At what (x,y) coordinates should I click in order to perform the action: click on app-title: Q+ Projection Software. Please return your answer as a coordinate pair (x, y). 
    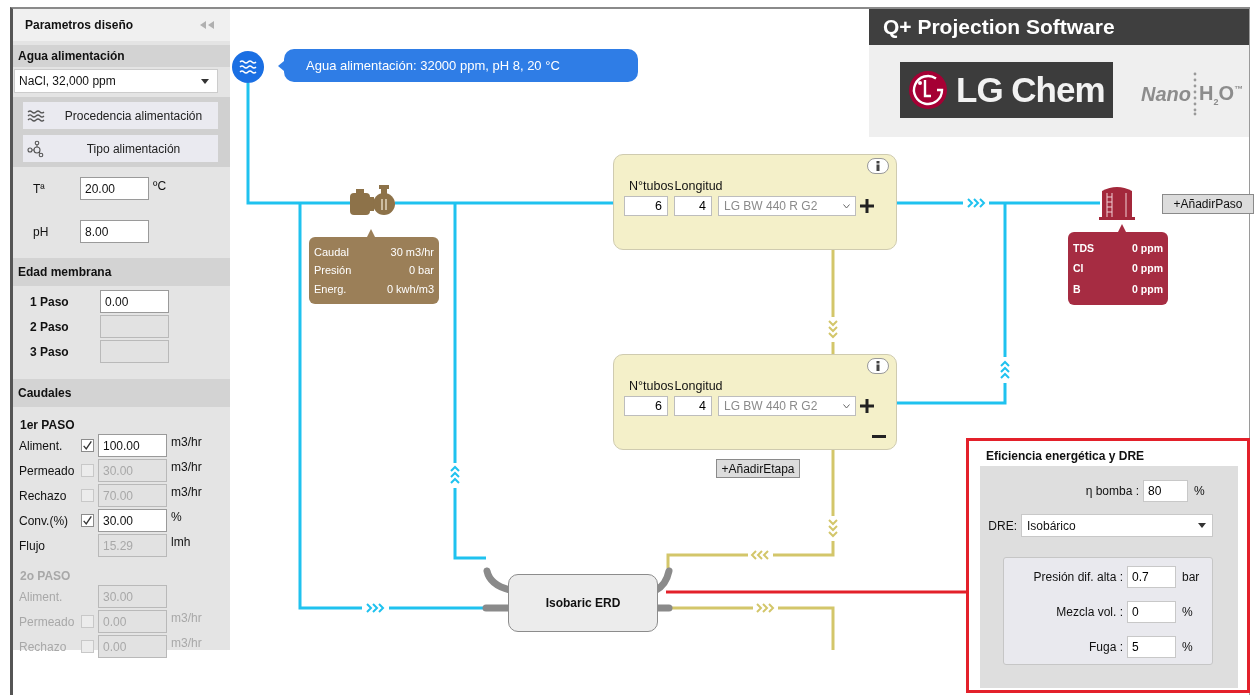
    Looking at the image, I should click on (999, 27).